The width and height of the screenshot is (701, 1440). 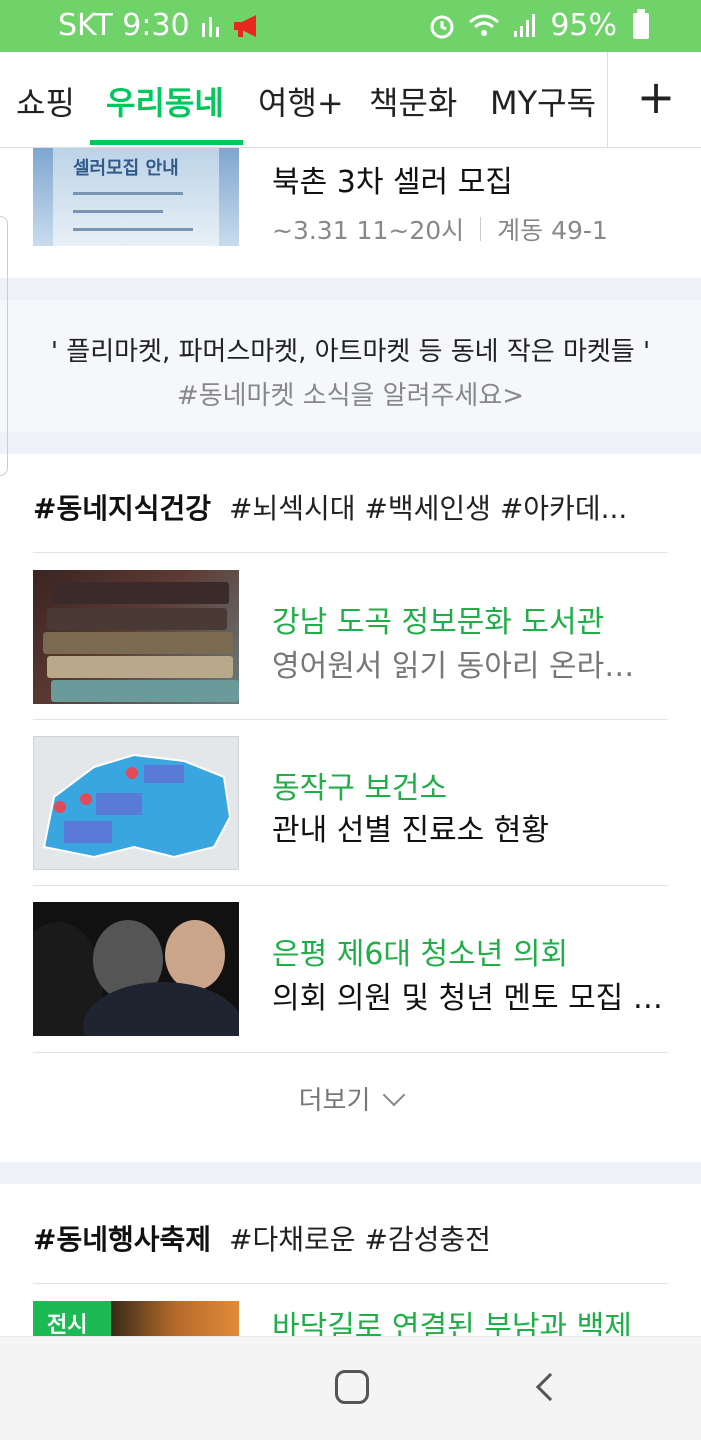 What do you see at coordinates (438, 619) in the screenshot?
I see `item-title: 강남 도곡 정보문화 도서관` at bounding box center [438, 619].